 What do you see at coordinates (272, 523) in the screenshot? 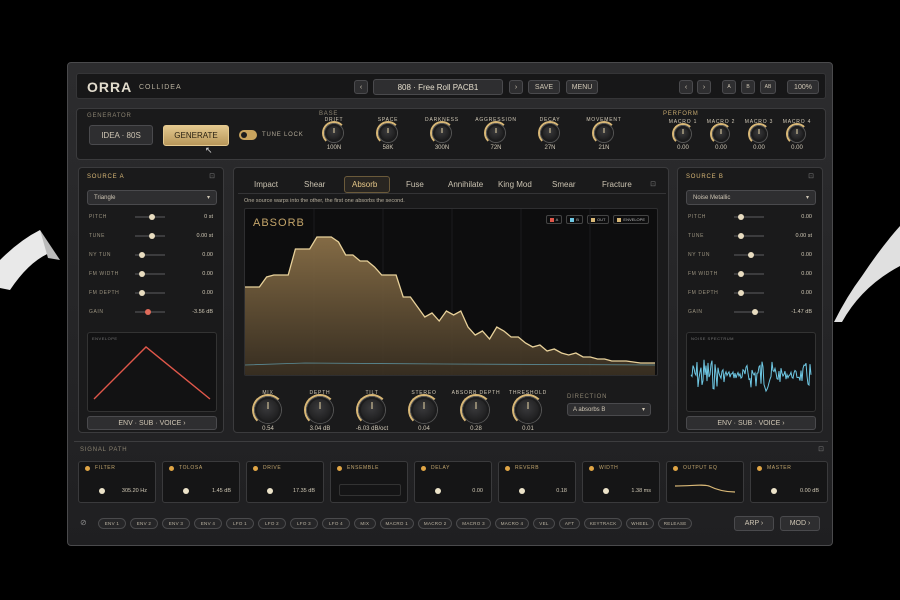
I see `mod-source-lfo-2: LFO 2` at bounding box center [272, 523].